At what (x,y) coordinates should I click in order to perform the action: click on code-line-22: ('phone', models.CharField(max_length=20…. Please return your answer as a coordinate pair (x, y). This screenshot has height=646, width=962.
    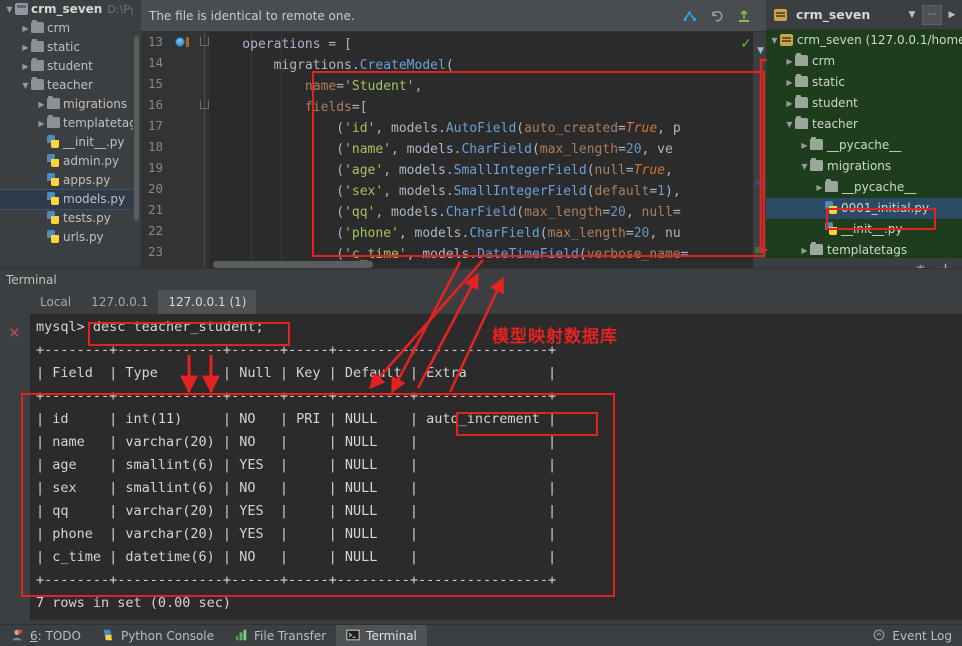
    Looking at the image, I should click on (445, 233).